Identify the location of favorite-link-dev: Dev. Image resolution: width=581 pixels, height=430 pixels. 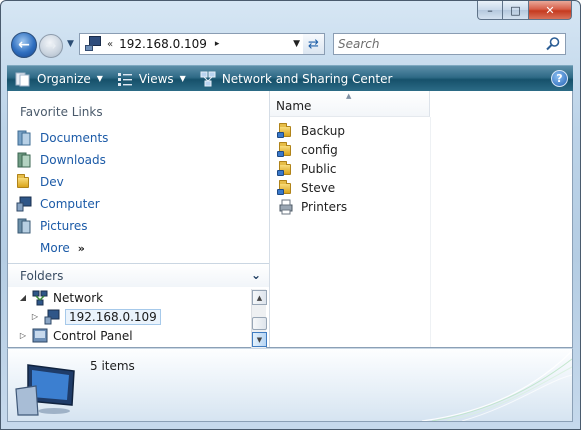
(136, 182).